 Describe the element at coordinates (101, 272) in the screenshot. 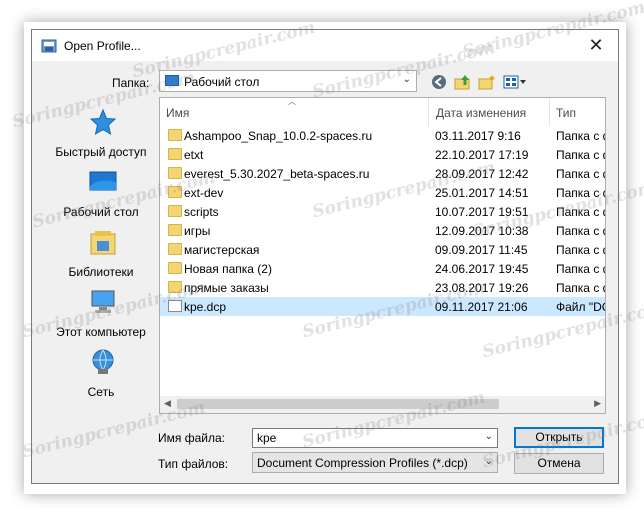

I see `place-label: Библиотеки` at that location.